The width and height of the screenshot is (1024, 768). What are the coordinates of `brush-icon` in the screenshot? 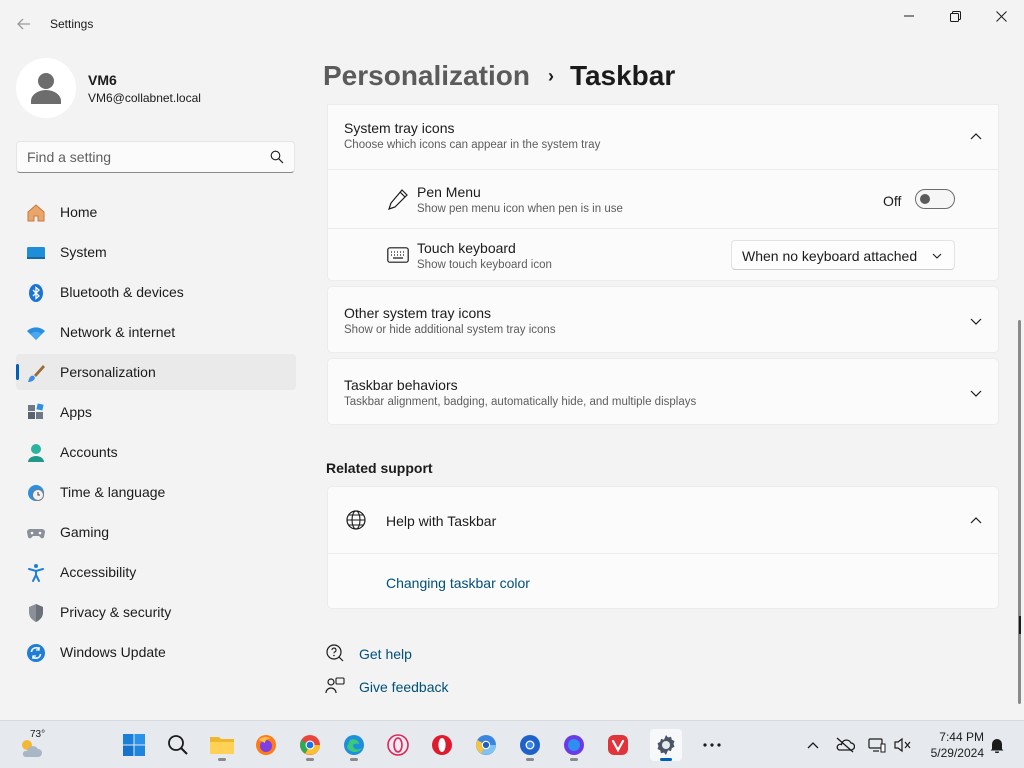 It's located at (36, 373).